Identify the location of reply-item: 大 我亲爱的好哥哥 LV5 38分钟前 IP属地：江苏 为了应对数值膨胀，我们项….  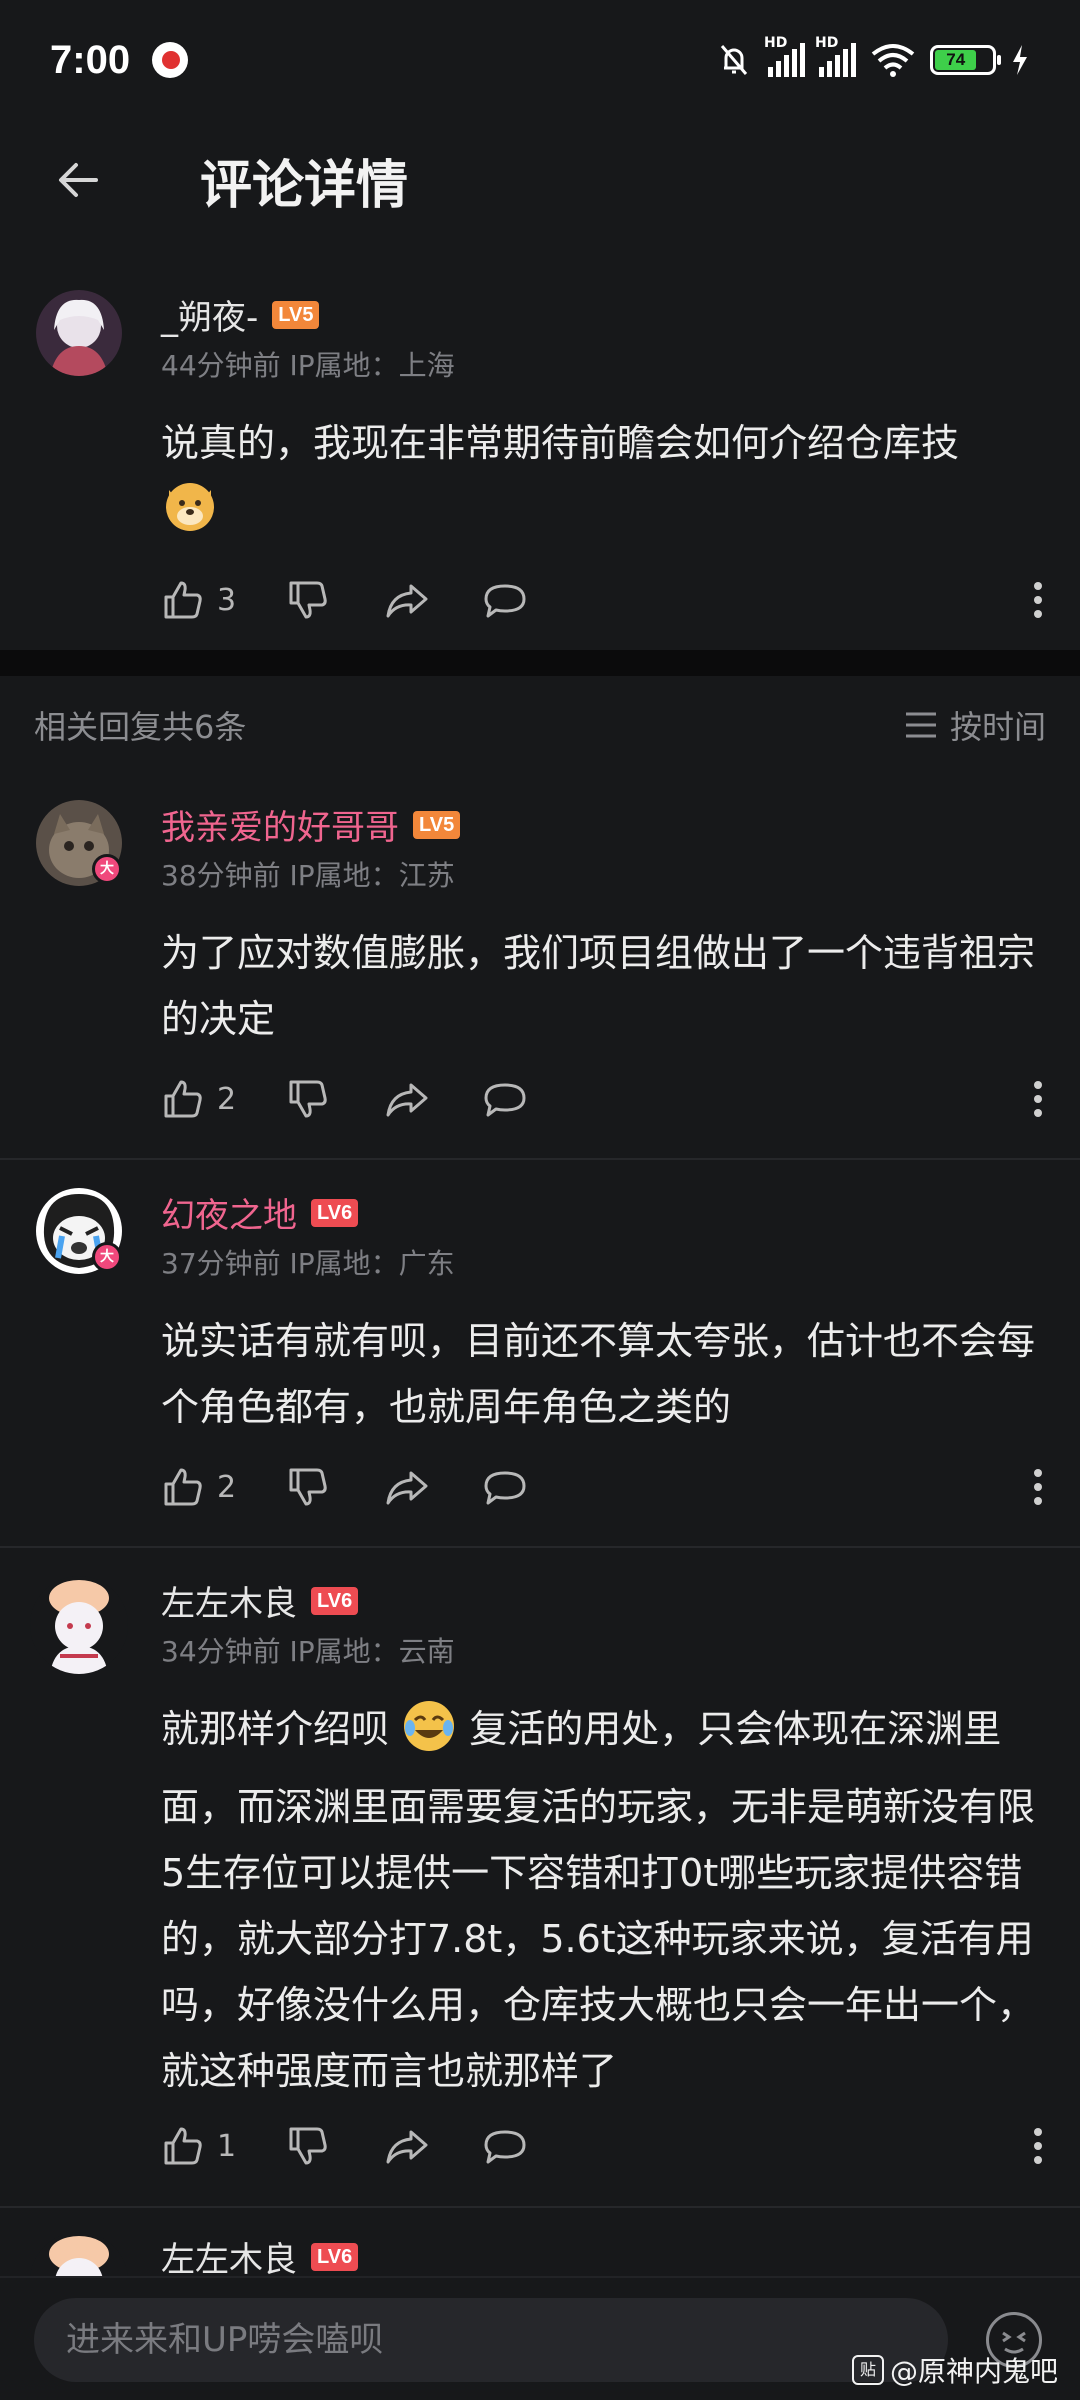
(540, 975).